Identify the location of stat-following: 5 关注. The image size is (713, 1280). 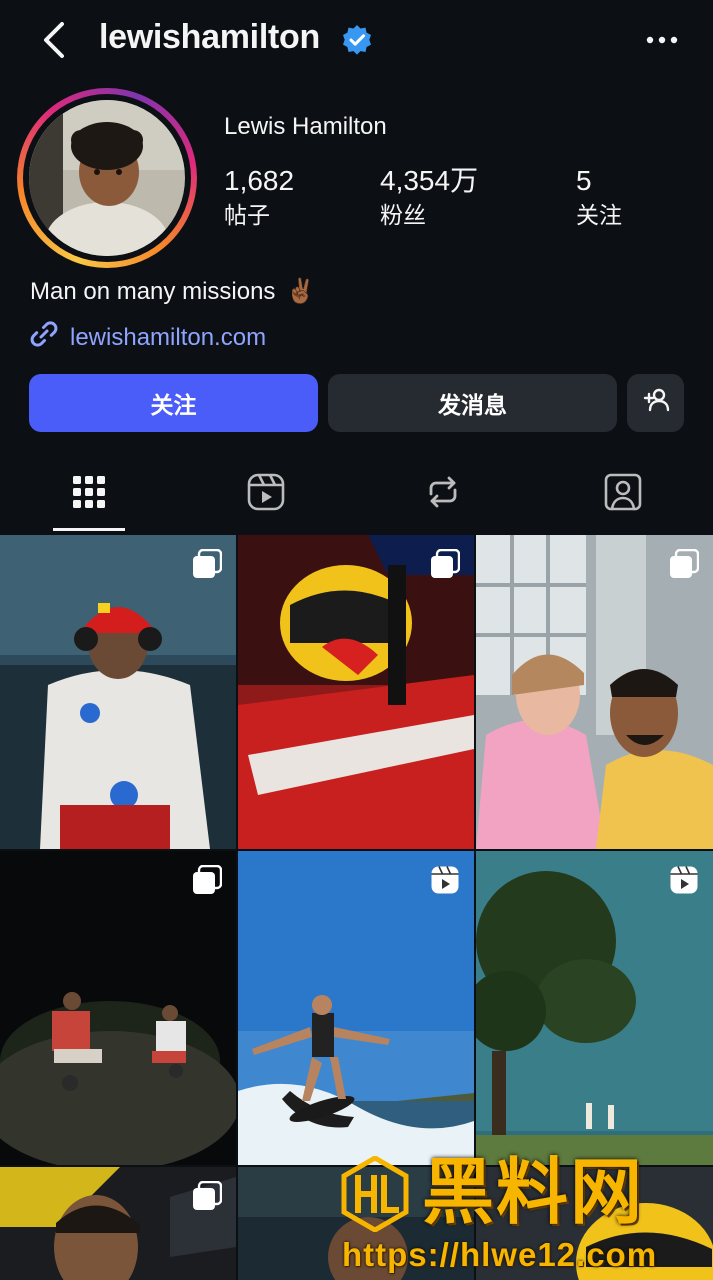
(599, 198).